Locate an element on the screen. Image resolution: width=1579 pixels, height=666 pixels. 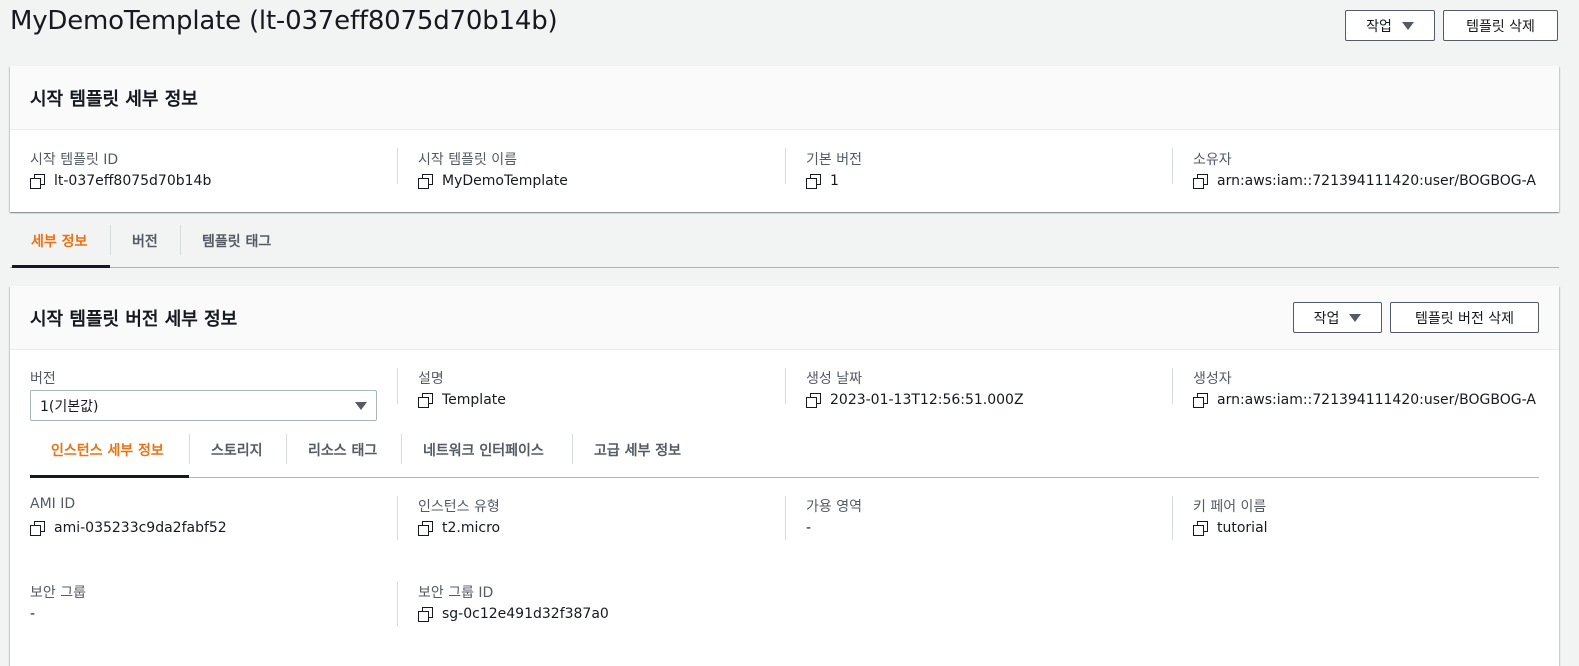
subtab-instance-details: 인스턴스 세부 정보 is located at coordinates (107, 450).